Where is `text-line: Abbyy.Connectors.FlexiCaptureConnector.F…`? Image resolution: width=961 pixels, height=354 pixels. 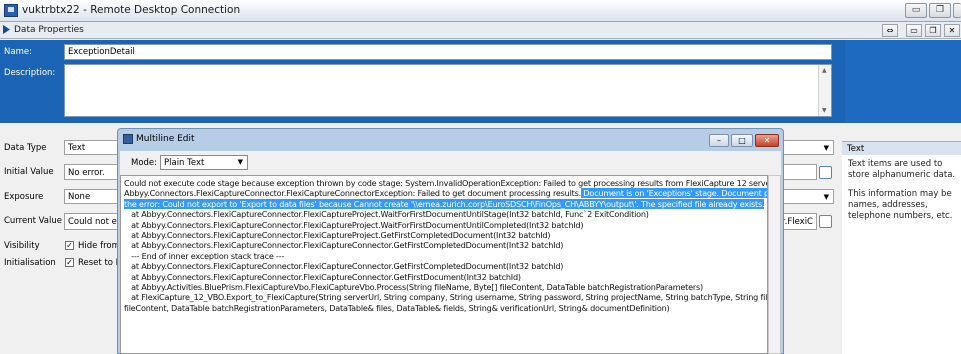
text-line: Abbyy.Connectors.FlexiCaptureConnector.F… is located at coordinates (445, 193).